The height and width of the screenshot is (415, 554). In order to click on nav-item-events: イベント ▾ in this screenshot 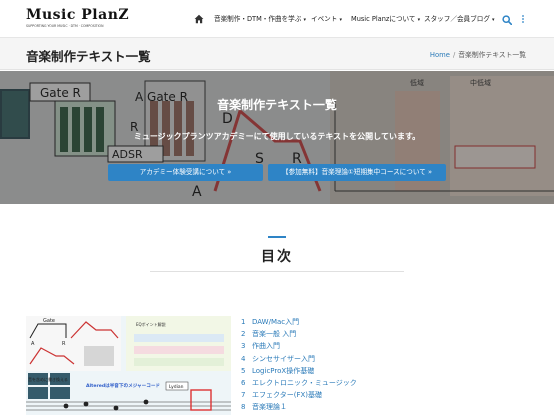, I will do `click(326, 19)`.